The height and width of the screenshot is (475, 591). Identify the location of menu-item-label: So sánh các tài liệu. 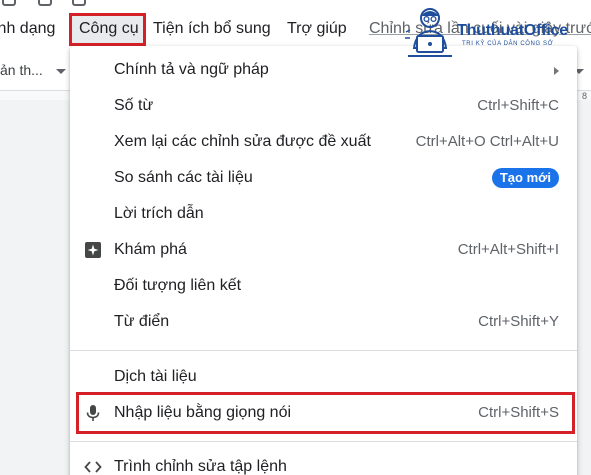
(183, 177).